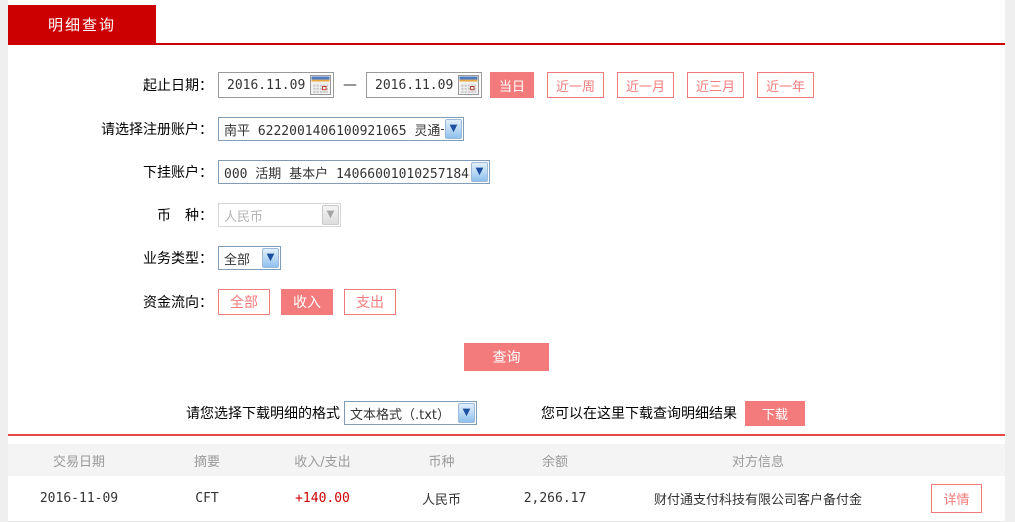 Image resolution: width=1015 pixels, height=522 pixels. Describe the element at coordinates (322, 498) in the screenshot. I see `cell-amount: +140.00` at that location.